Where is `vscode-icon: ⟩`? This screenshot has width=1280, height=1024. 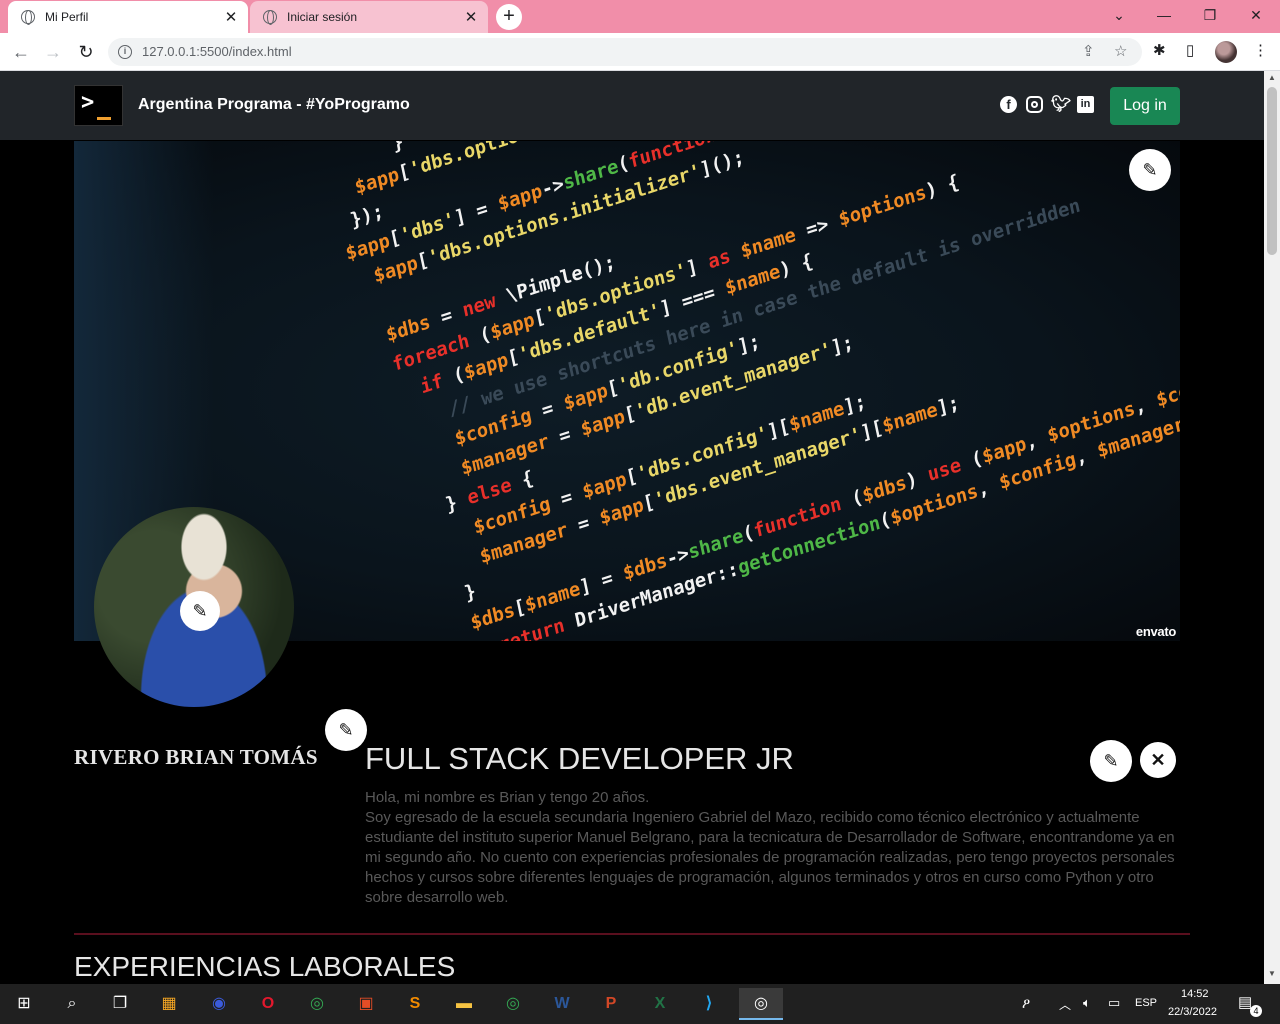 vscode-icon: ⟩ is located at coordinates (709, 1004).